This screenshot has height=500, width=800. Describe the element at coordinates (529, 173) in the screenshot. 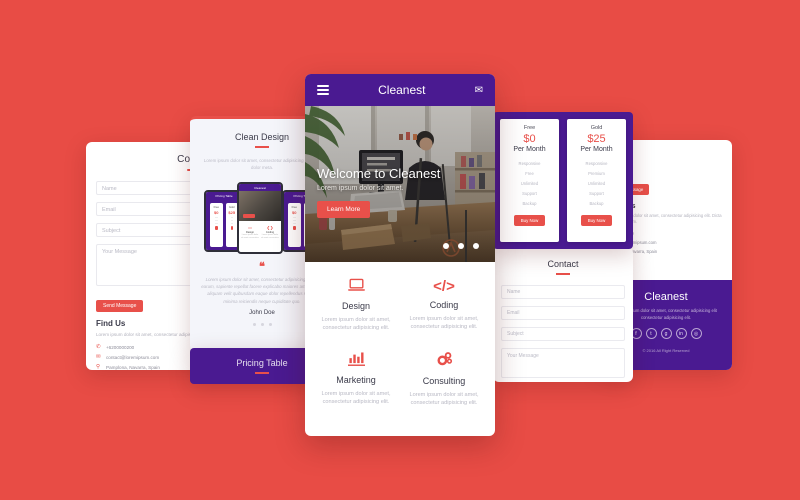

I see `plan-feature: Free` at that location.